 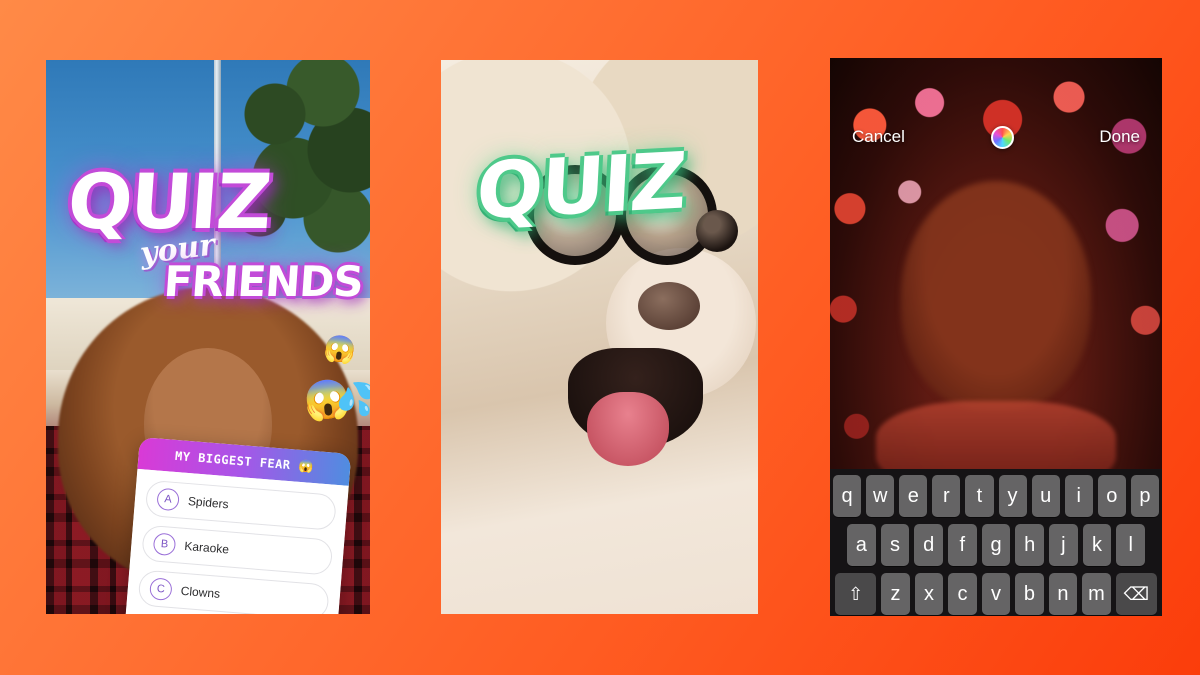 I want to click on key-e: e, so click(x=913, y=496).